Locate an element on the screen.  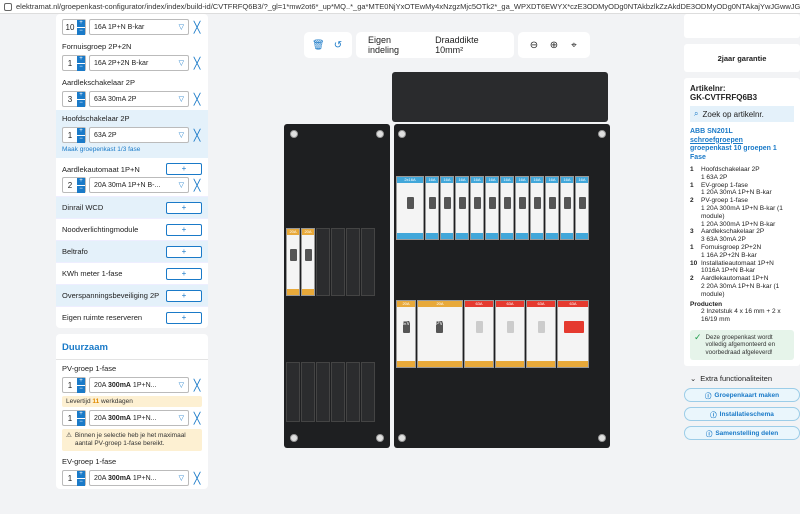
quantity-value: 2 is located at coordinates (70, 185).